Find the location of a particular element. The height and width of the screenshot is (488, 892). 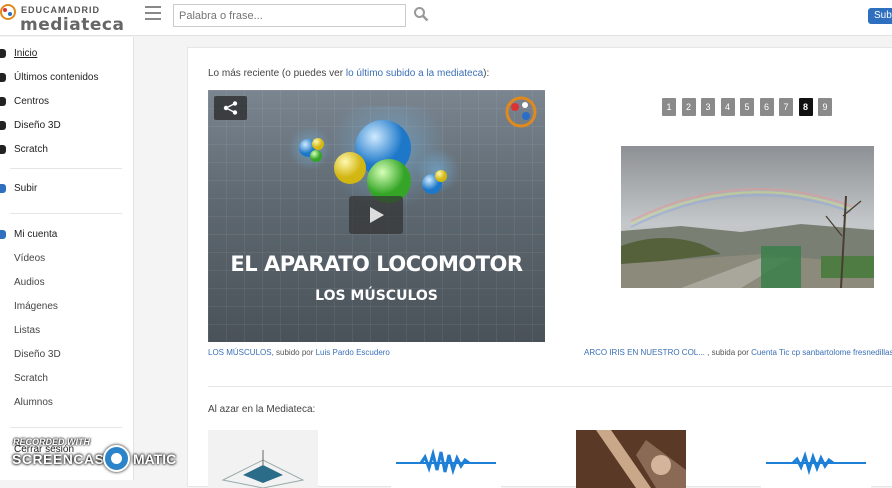

logo-bottom-text: mediateca is located at coordinates (72, 25).